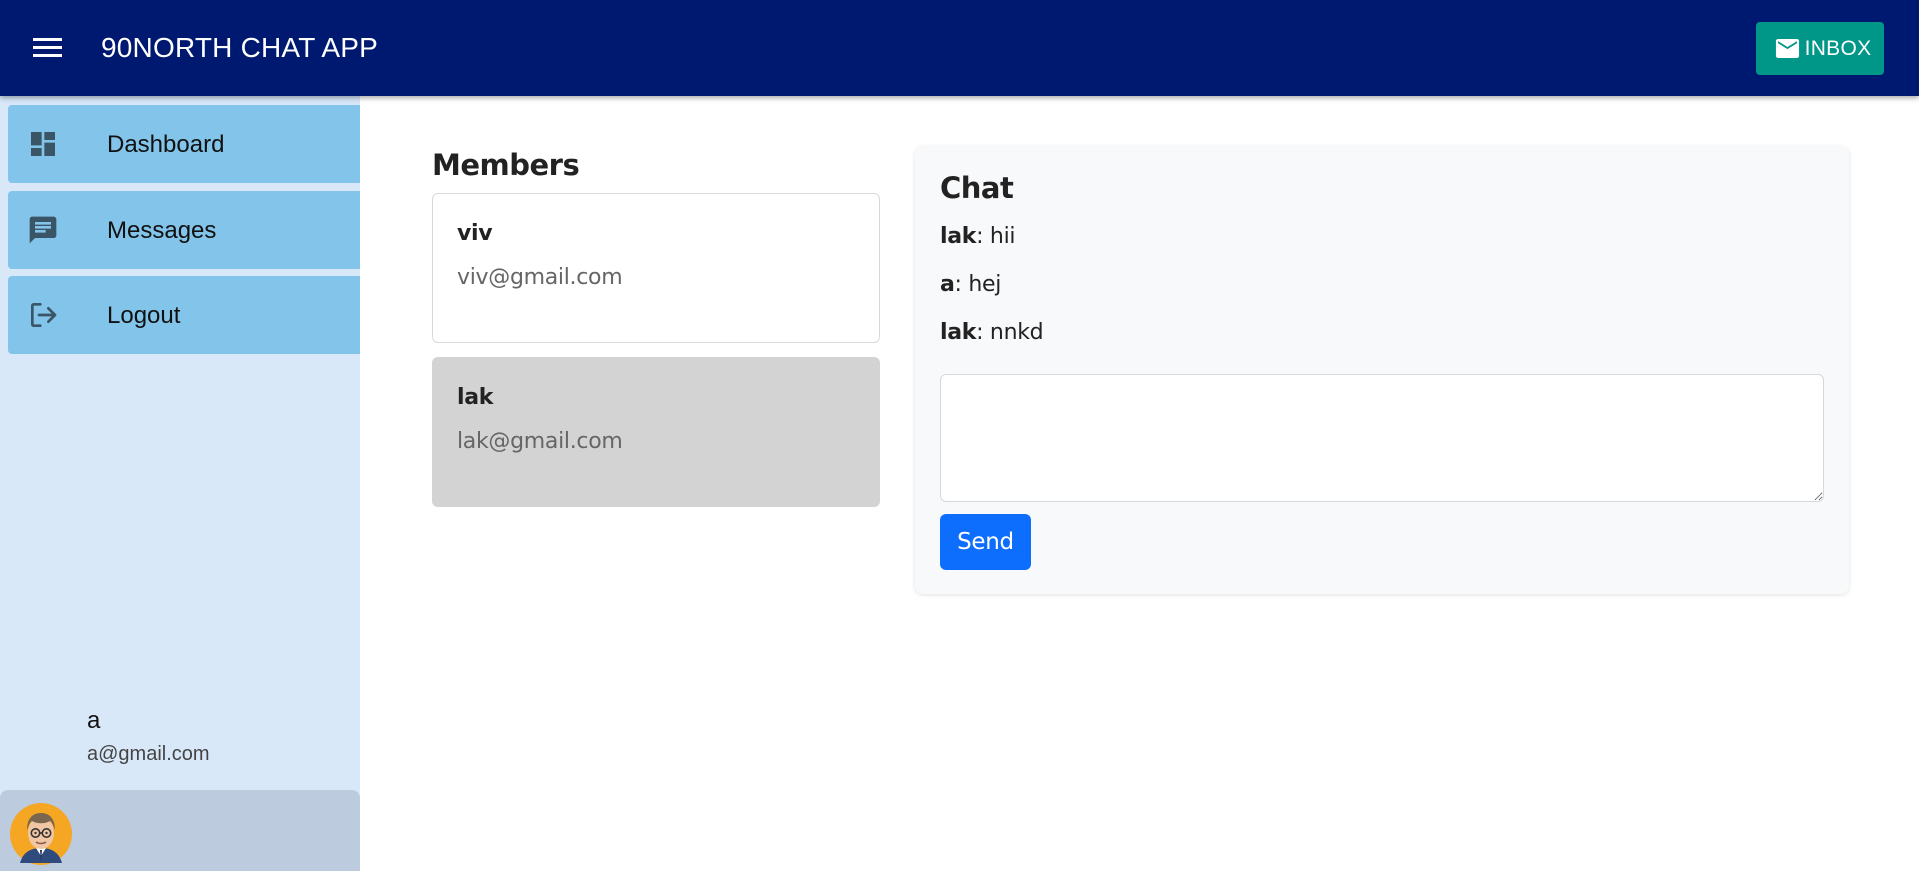 The height and width of the screenshot is (871, 1919). What do you see at coordinates (656, 268) in the screenshot?
I see `member-card-viv: viv viv@gmail.com` at bounding box center [656, 268].